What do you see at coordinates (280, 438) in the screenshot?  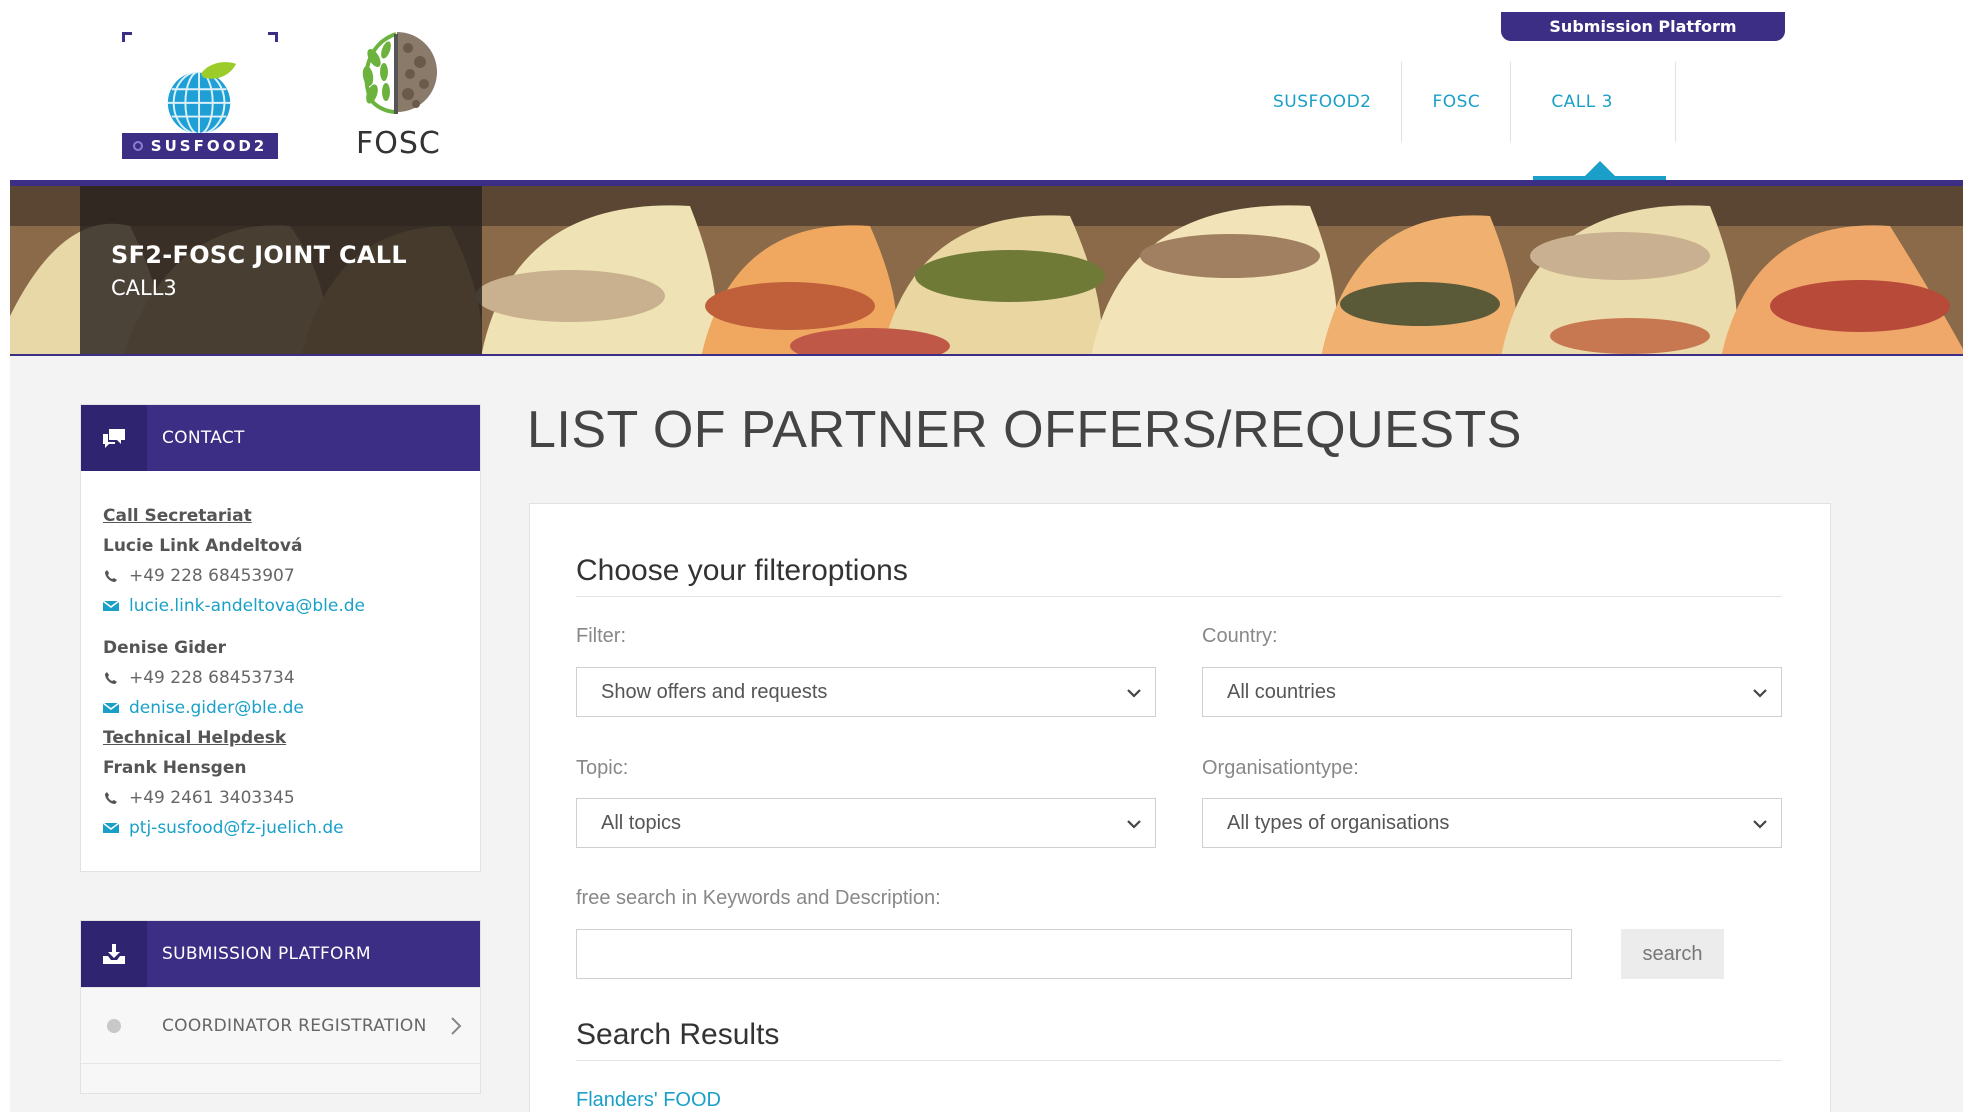 I see `contact-header: CONTACT` at bounding box center [280, 438].